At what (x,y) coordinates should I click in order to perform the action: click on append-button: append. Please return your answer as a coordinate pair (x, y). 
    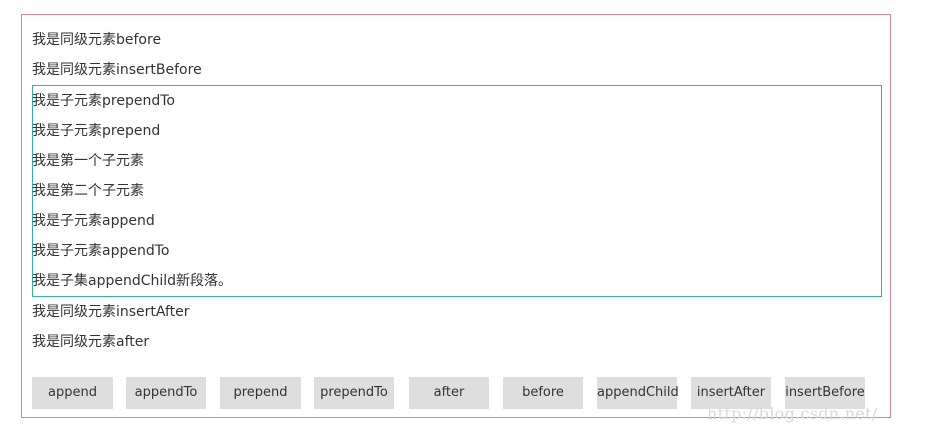
    Looking at the image, I should click on (72, 393).